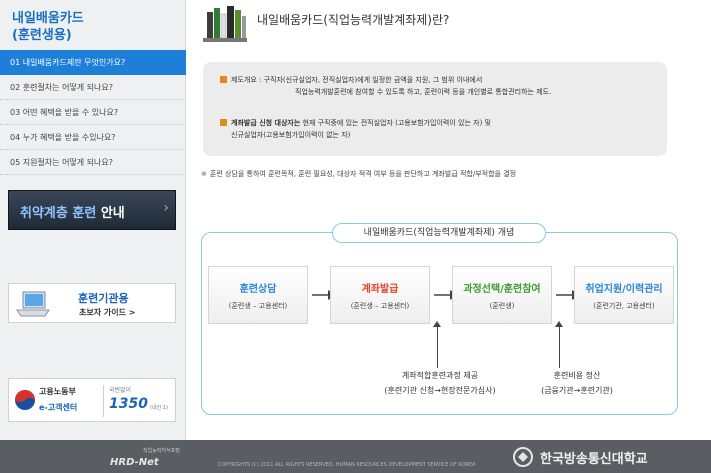 The image size is (711, 473). What do you see at coordinates (93, 87) in the screenshot?
I see `menu-item-2: 02 훈련절차는 어떻게 되나요?` at bounding box center [93, 87].